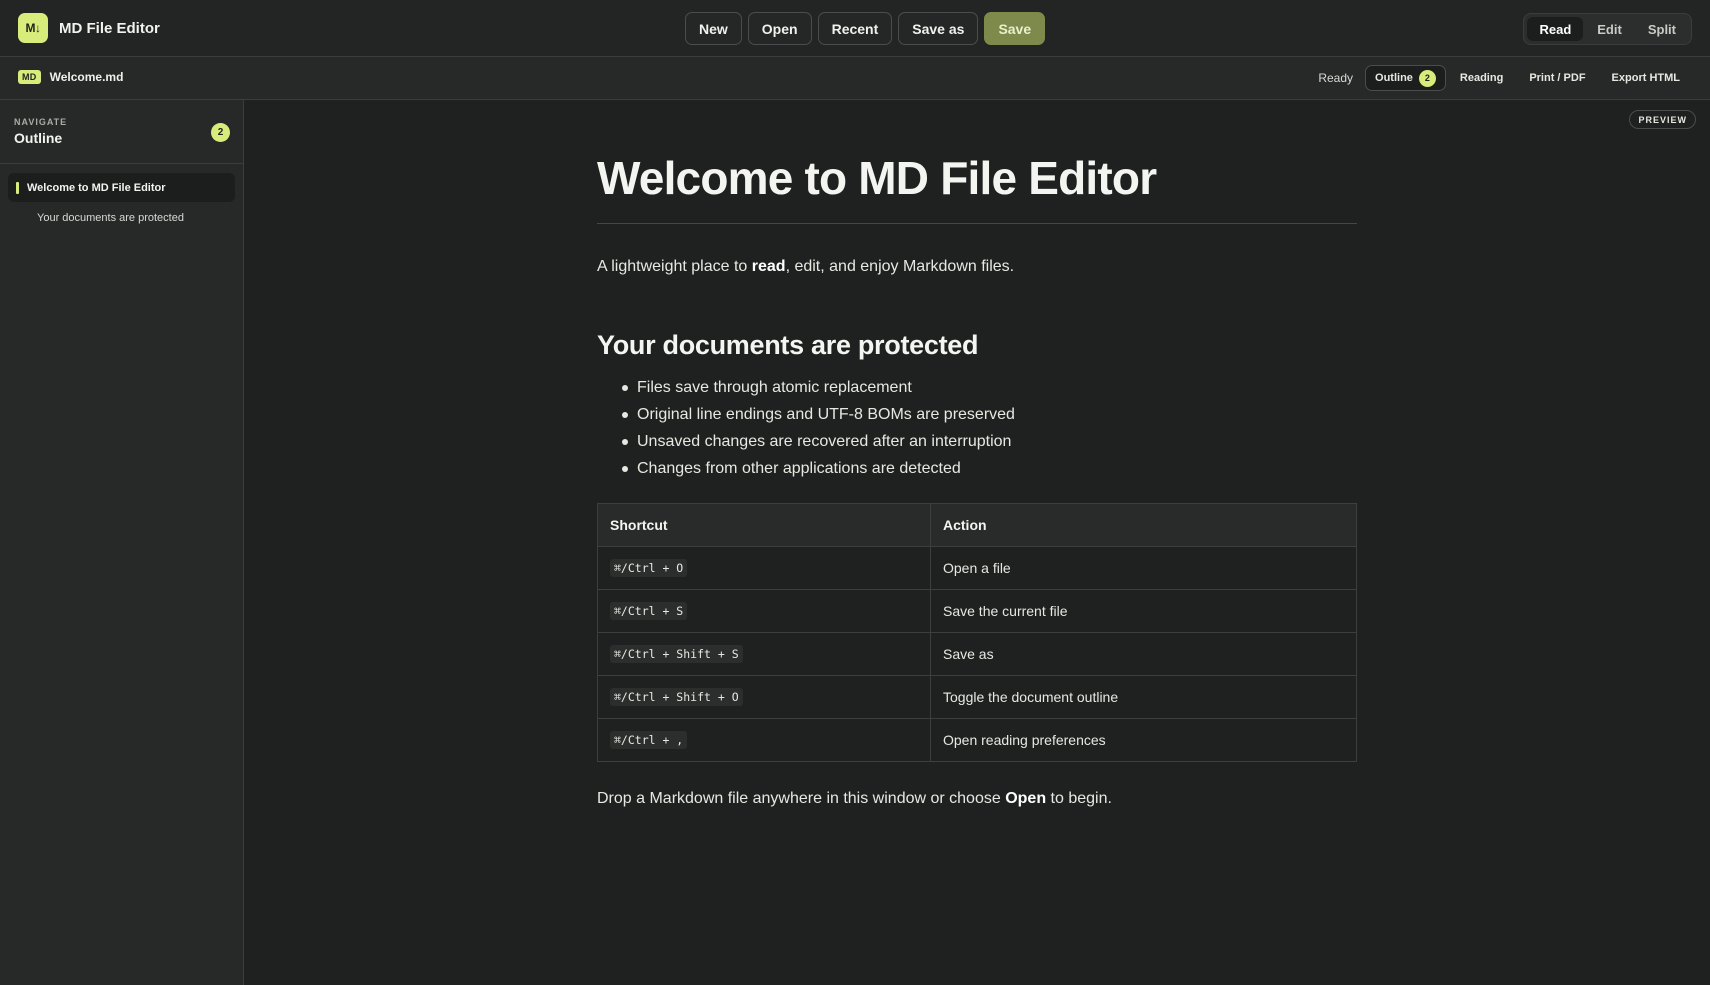 The height and width of the screenshot is (985, 1710). I want to click on shortcut-cell: ⌘/Ctrl + Shift + O, so click(764, 697).